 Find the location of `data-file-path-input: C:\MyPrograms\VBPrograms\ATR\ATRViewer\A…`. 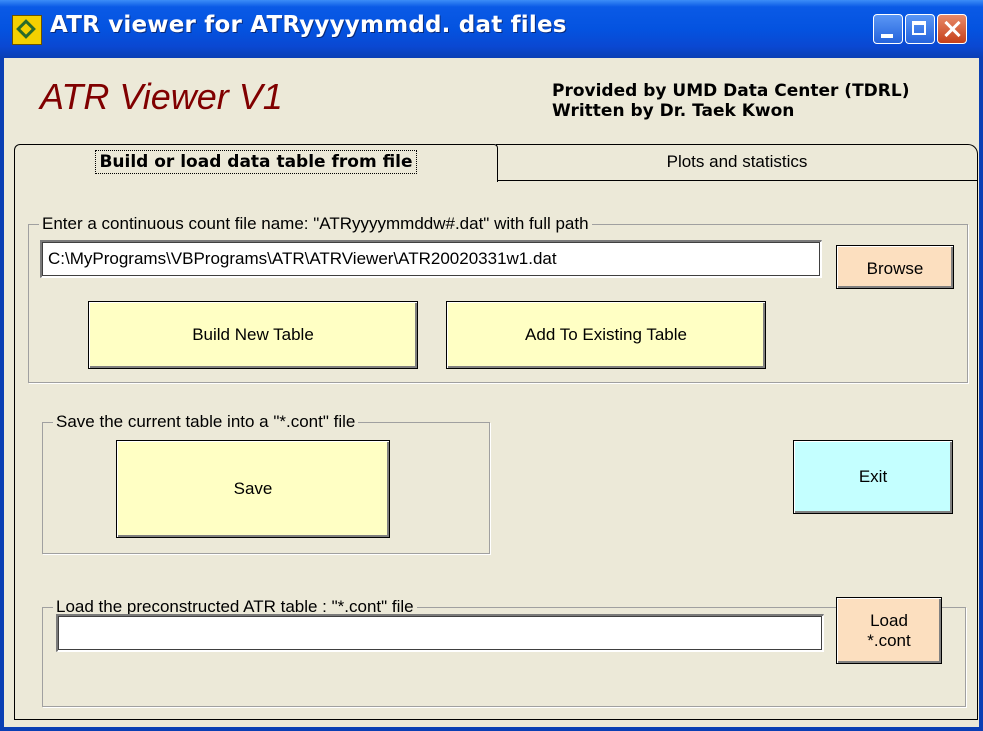

data-file-path-input: C:\MyPrograms\VBPrograms\ATR\ATRViewer\A… is located at coordinates (431, 259).